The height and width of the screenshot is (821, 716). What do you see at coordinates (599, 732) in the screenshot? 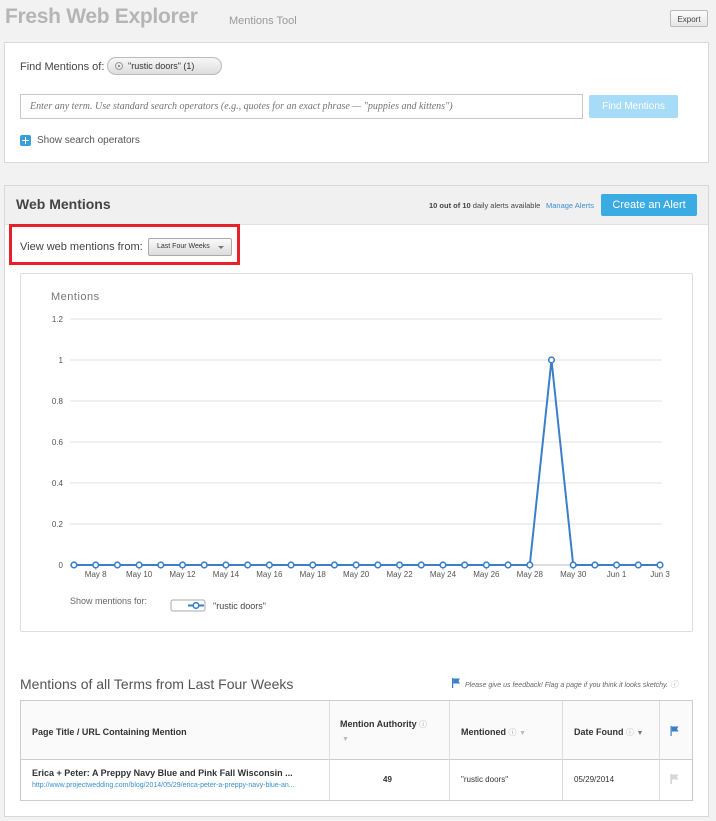
I see `date-found-label: Date Found` at bounding box center [599, 732].